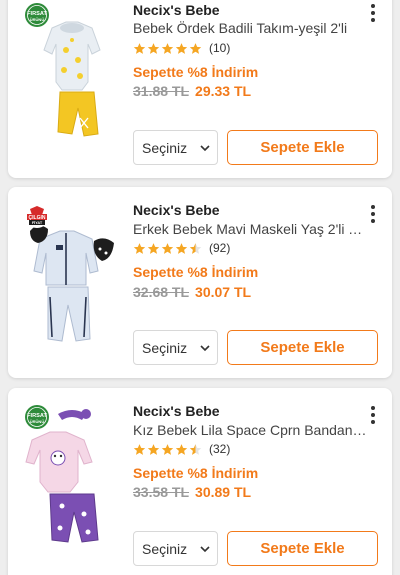  Describe the element at coordinates (192, 492) in the screenshot. I see `price-block: 33.58 TL 30.89 TL` at that location.